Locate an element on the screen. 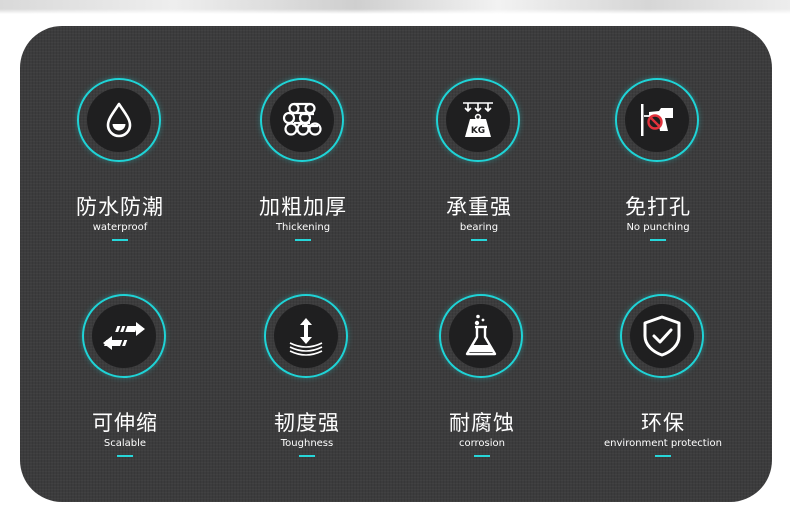  feature-toughness: 韧度强 Toughness is located at coordinates (307, 389).